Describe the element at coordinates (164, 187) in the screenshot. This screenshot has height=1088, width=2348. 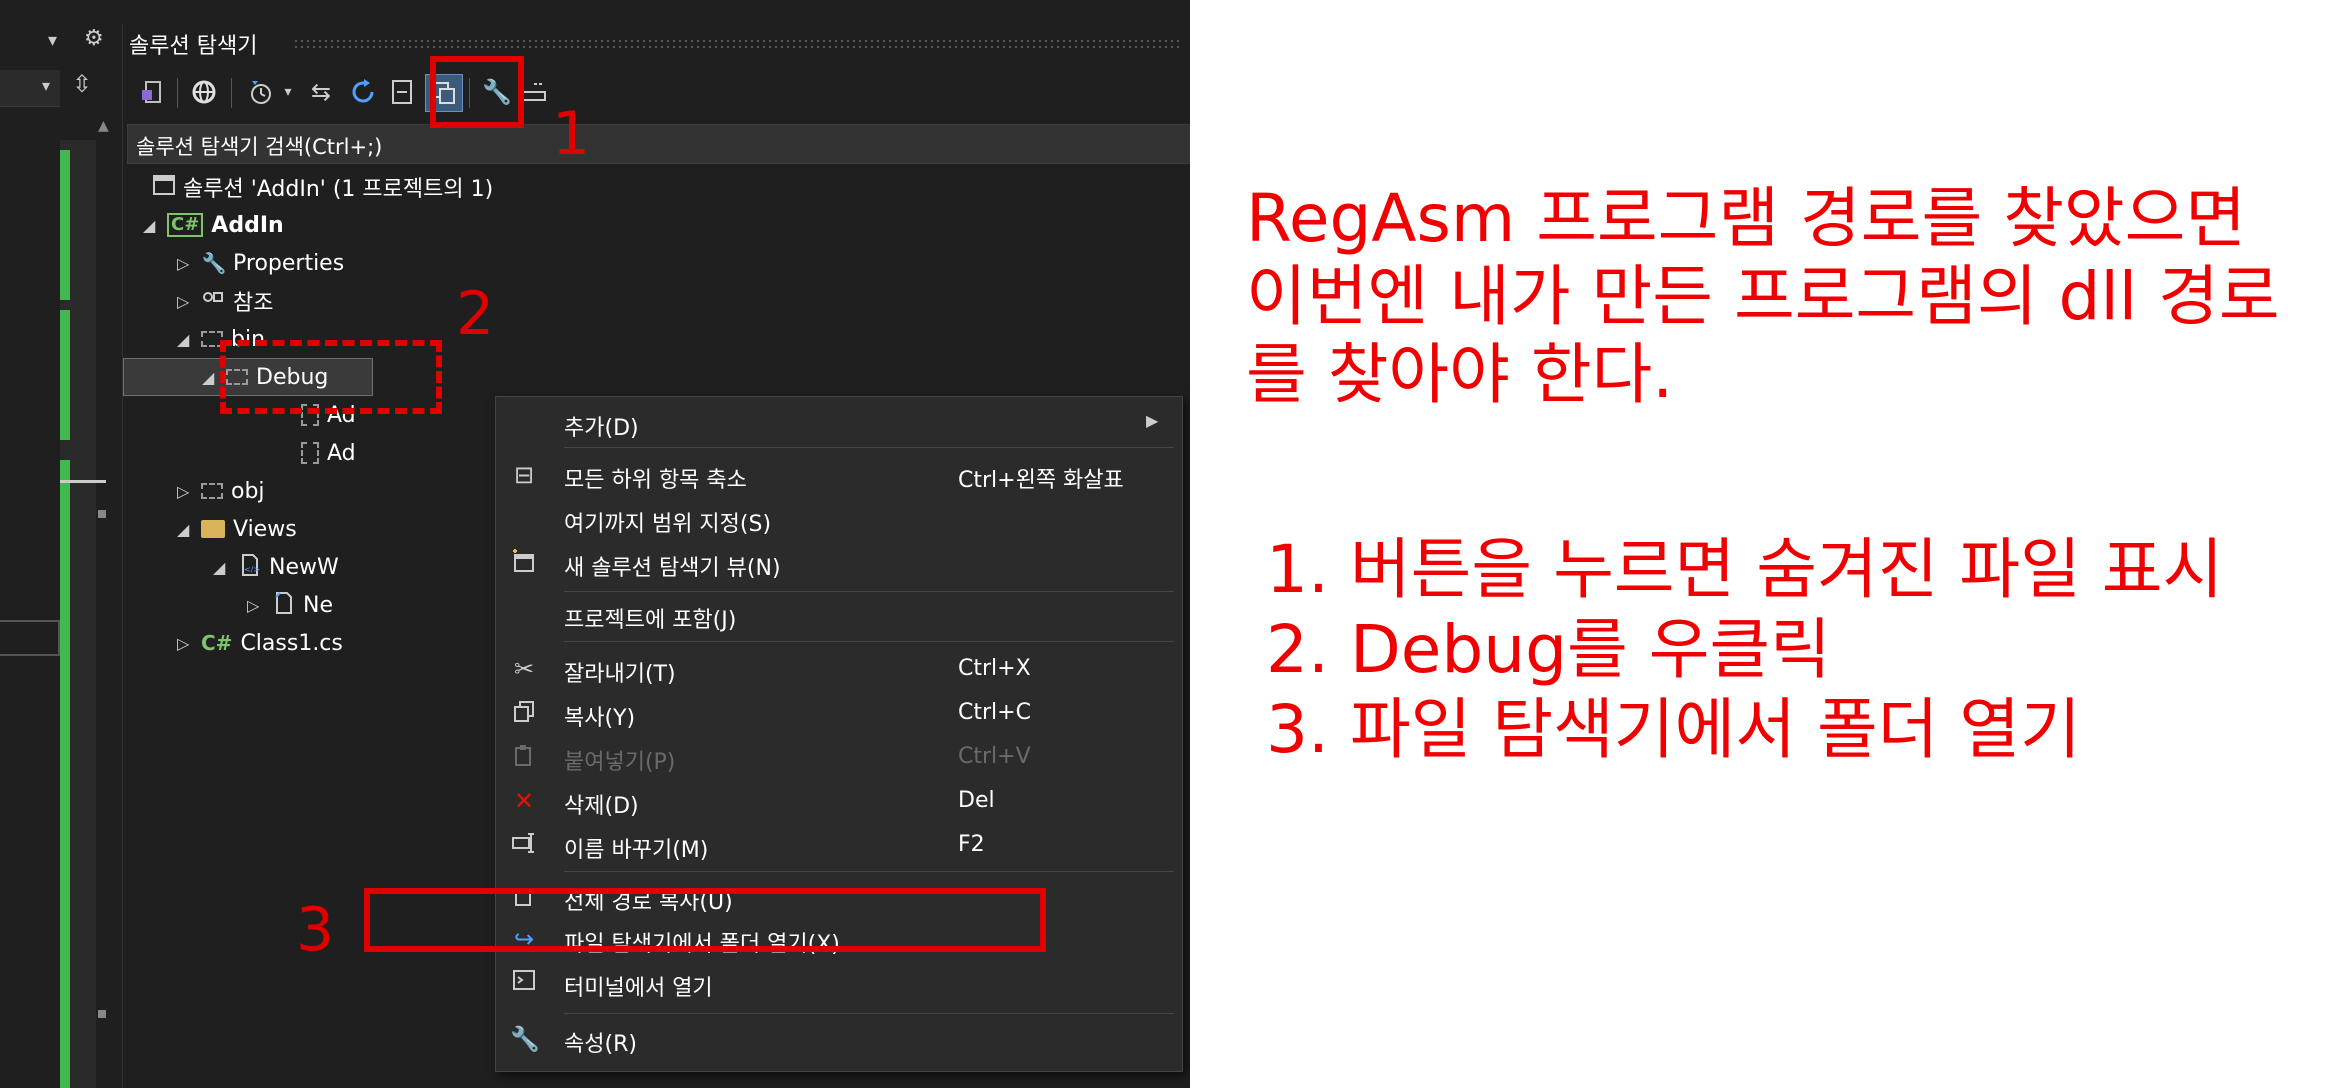
I see `solution-icon` at that location.